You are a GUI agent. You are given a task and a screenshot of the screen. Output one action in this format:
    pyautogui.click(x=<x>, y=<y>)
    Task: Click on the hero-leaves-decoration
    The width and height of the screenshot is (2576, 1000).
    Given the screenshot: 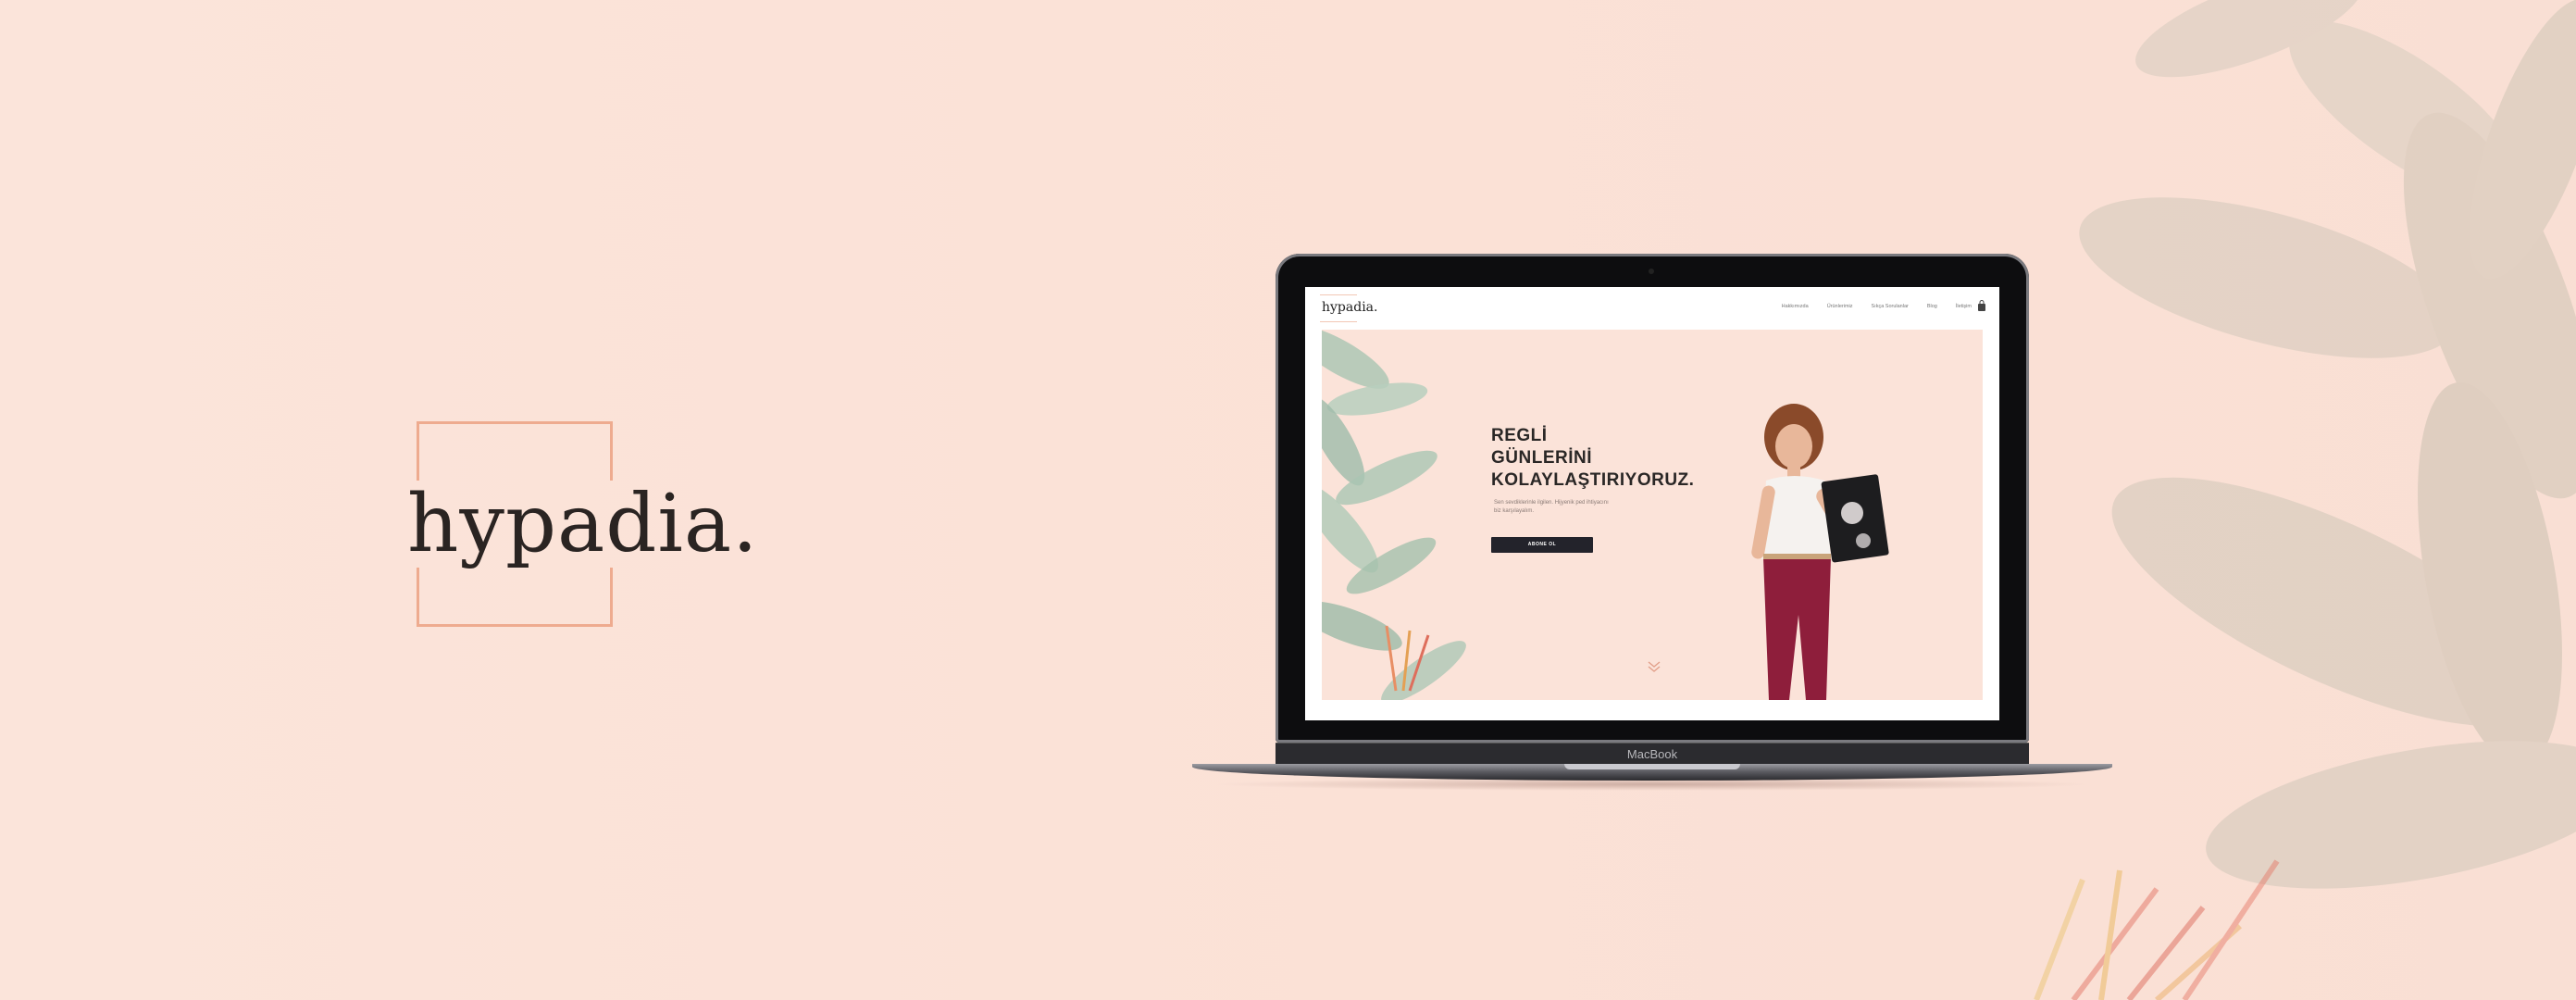 What is the action you would take?
    pyautogui.click(x=1394, y=515)
    